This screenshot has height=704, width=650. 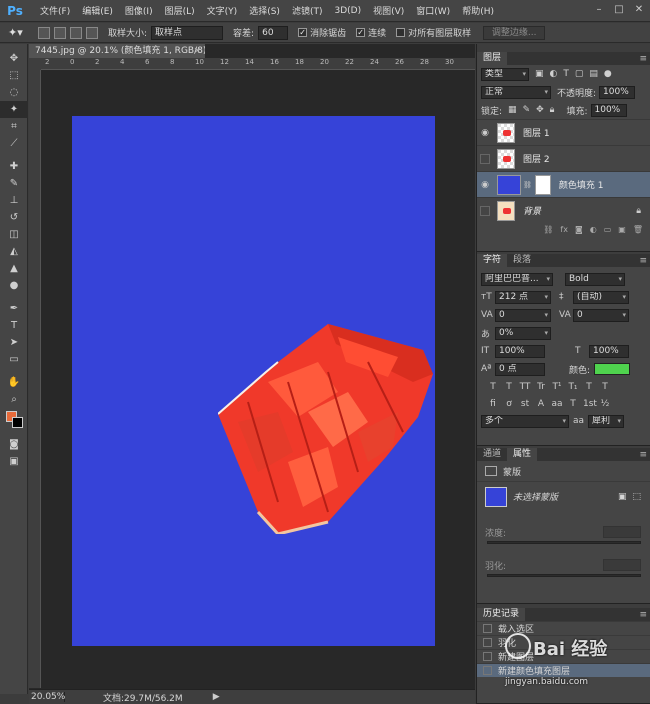 I want to click on smart-object-filter-icon: ▤, so click(x=593, y=74).